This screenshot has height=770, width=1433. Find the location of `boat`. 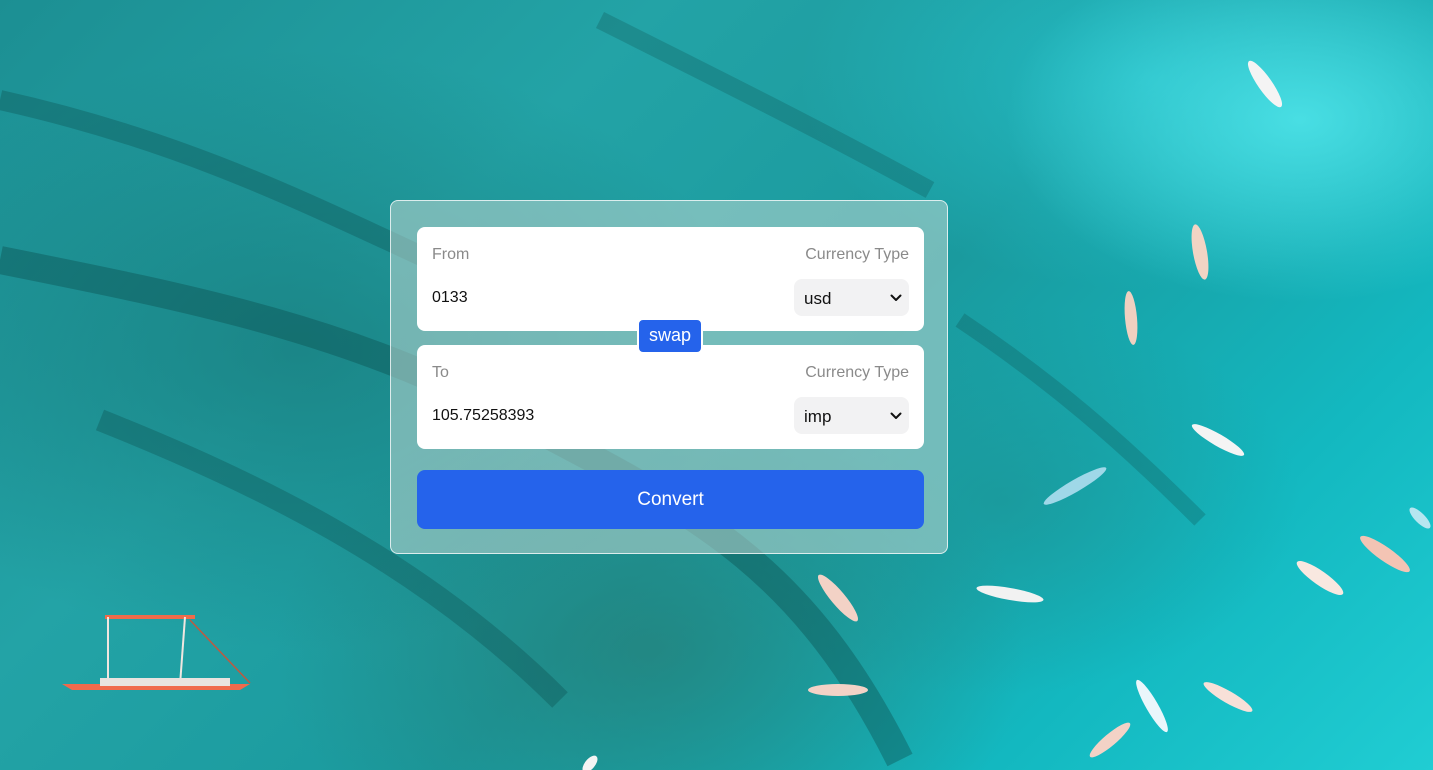

boat is located at coordinates (156, 652).